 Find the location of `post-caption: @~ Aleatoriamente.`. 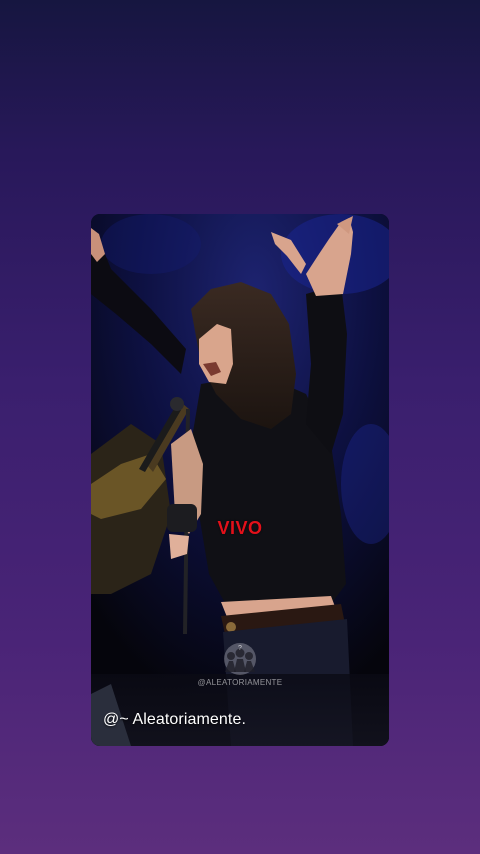

post-caption: @~ Aleatoriamente. is located at coordinates (175, 719).